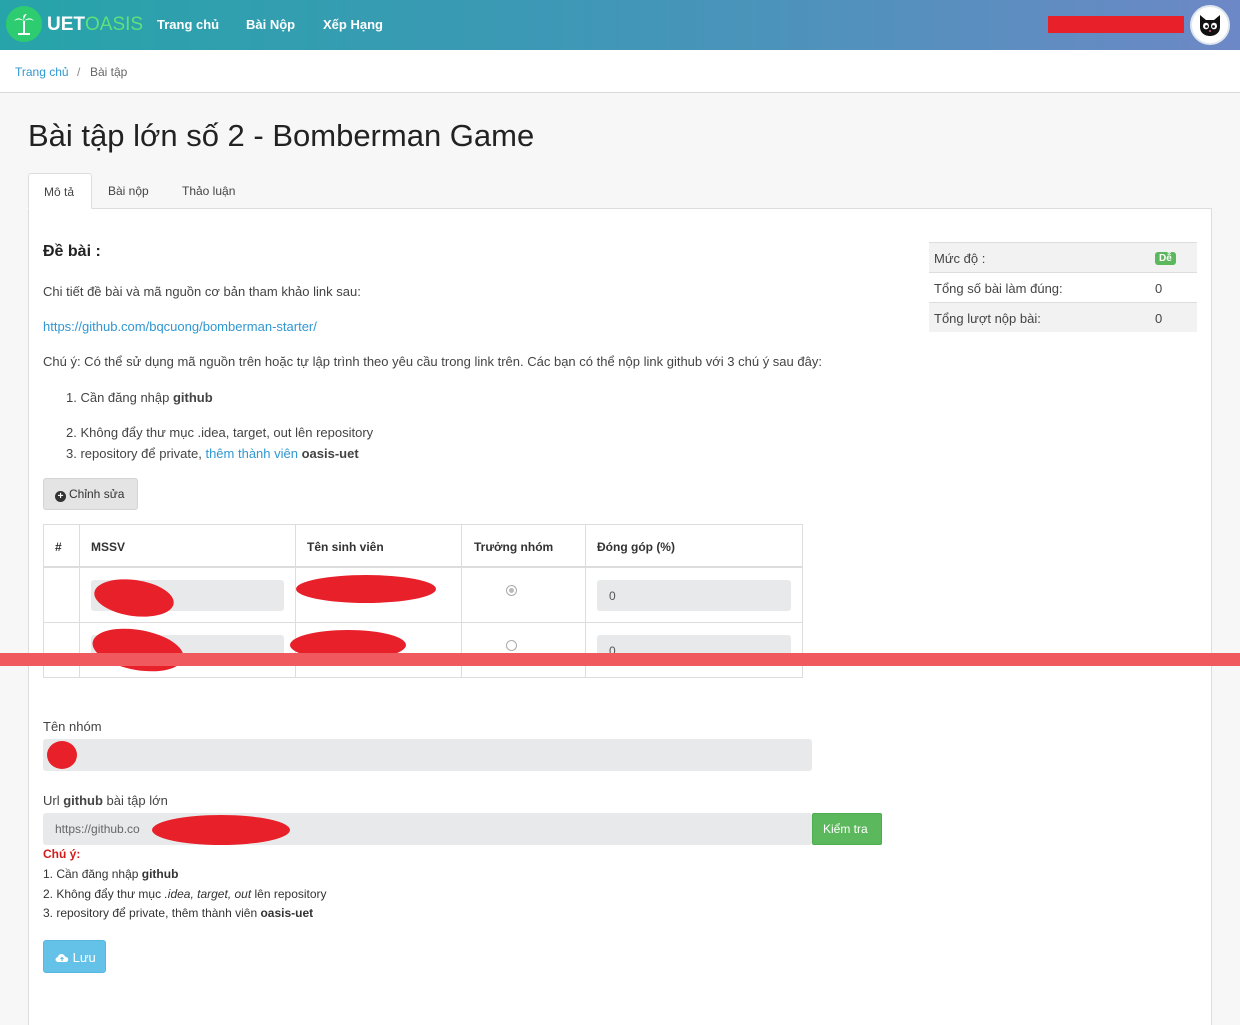 This screenshot has height=1025, width=1240. What do you see at coordinates (620, 71) in the screenshot?
I see `breadcrumb: Trang chủ / Bài tập` at bounding box center [620, 71].